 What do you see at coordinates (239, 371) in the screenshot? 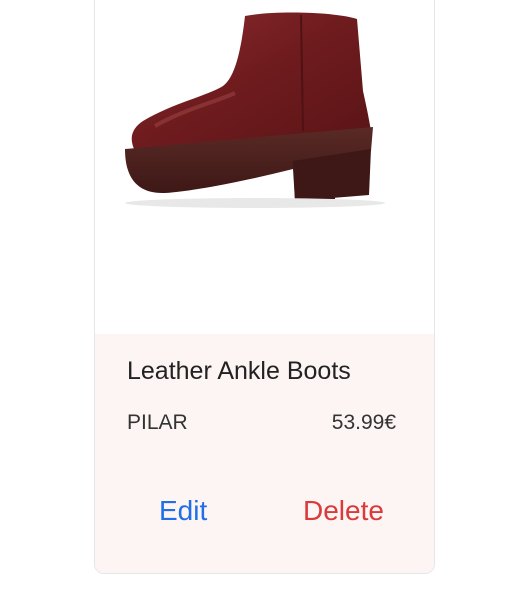
I see `product-title: Leather Ankle Boots` at bounding box center [239, 371].